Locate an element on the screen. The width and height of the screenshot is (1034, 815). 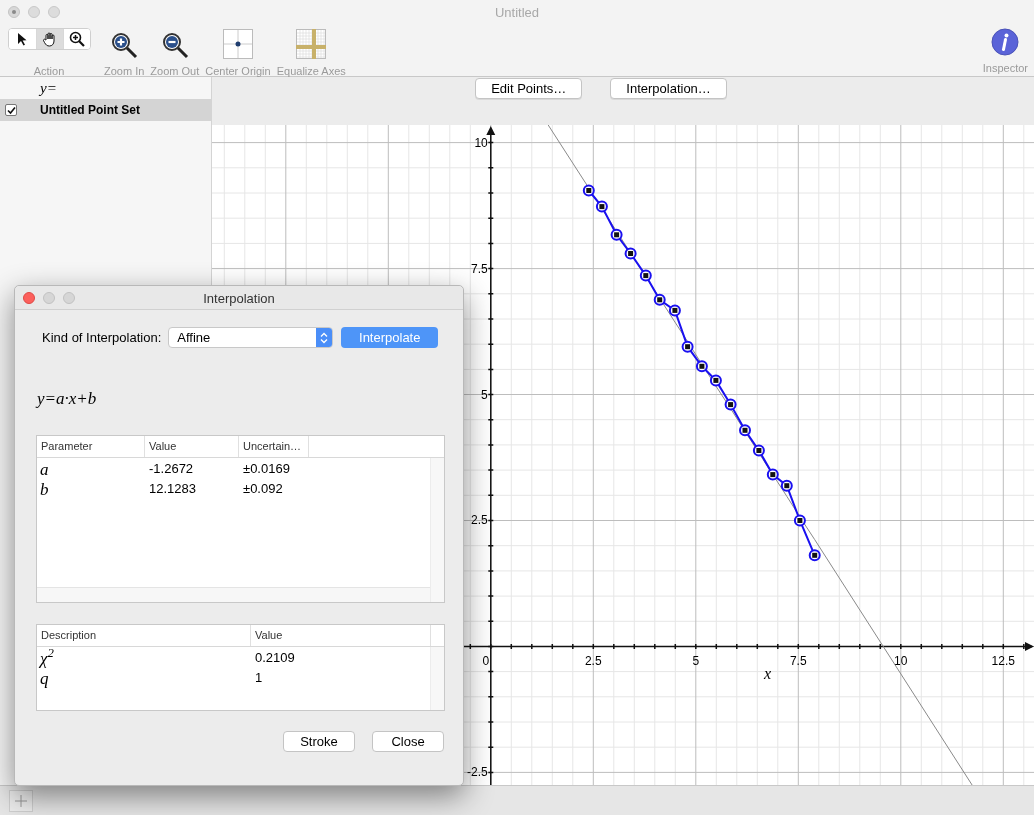
table-cell-text: 12.1283 is located at coordinates (172, 489).